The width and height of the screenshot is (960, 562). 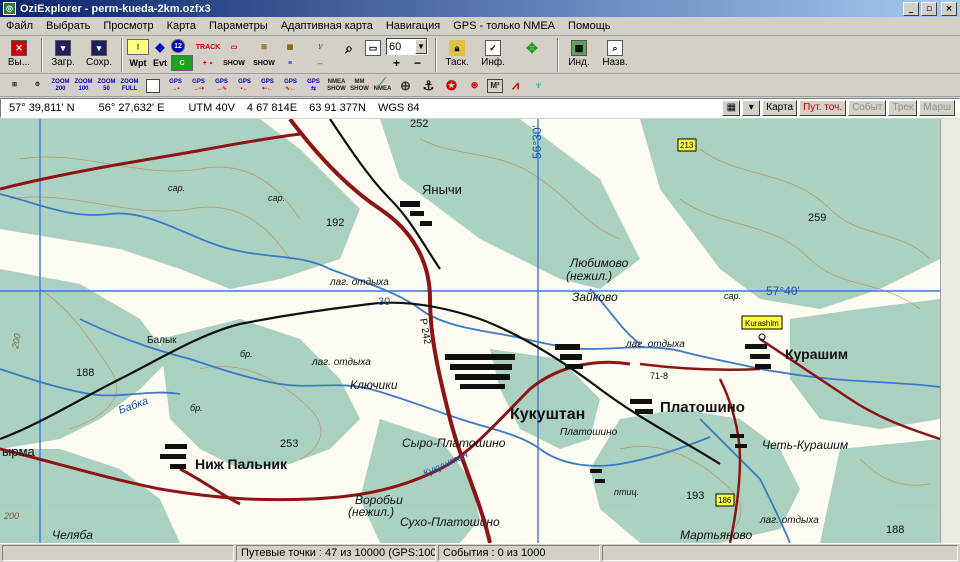 What do you see at coordinates (162, 340) in the screenshot?
I see `label-balyk: Балык` at bounding box center [162, 340].